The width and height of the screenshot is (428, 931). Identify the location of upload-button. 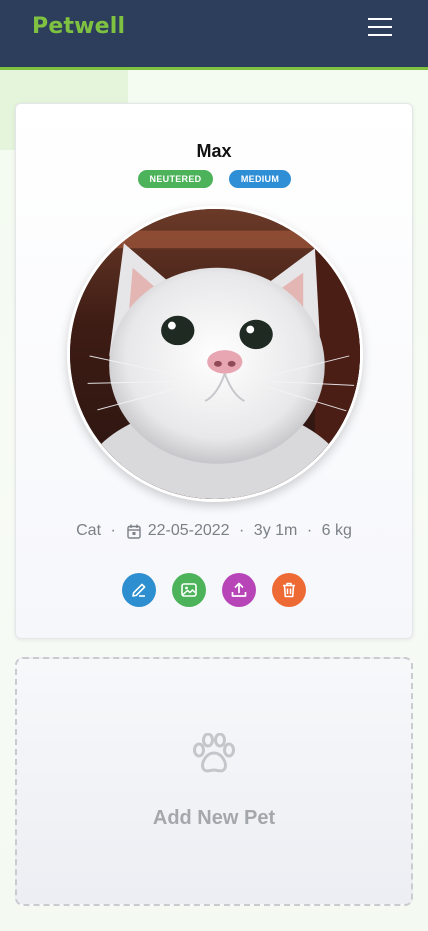
(239, 590).